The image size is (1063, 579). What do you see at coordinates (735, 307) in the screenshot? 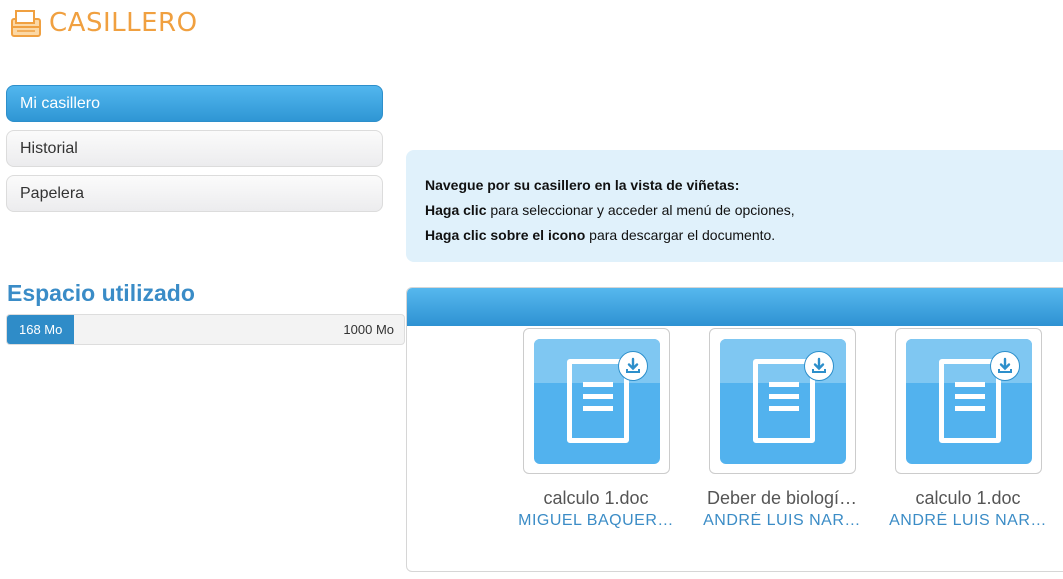
I see `files-panel-header` at bounding box center [735, 307].